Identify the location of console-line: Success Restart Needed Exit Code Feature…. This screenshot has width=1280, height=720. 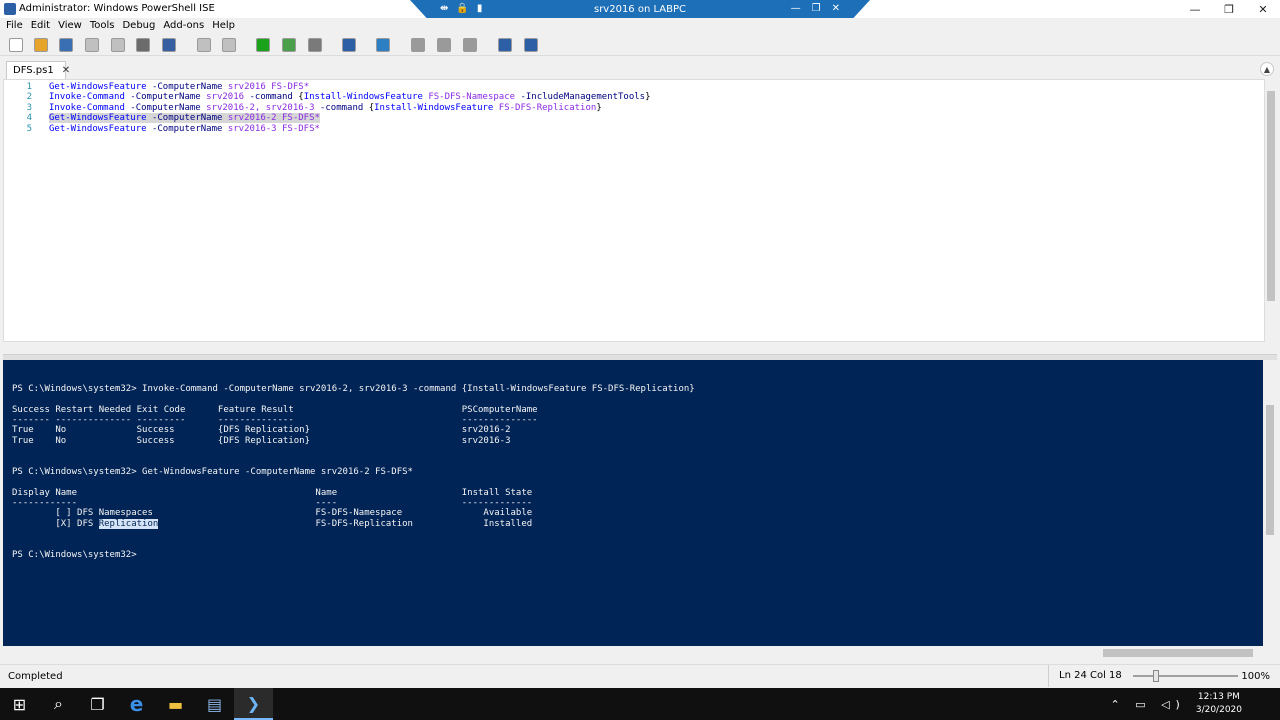
(275, 409).